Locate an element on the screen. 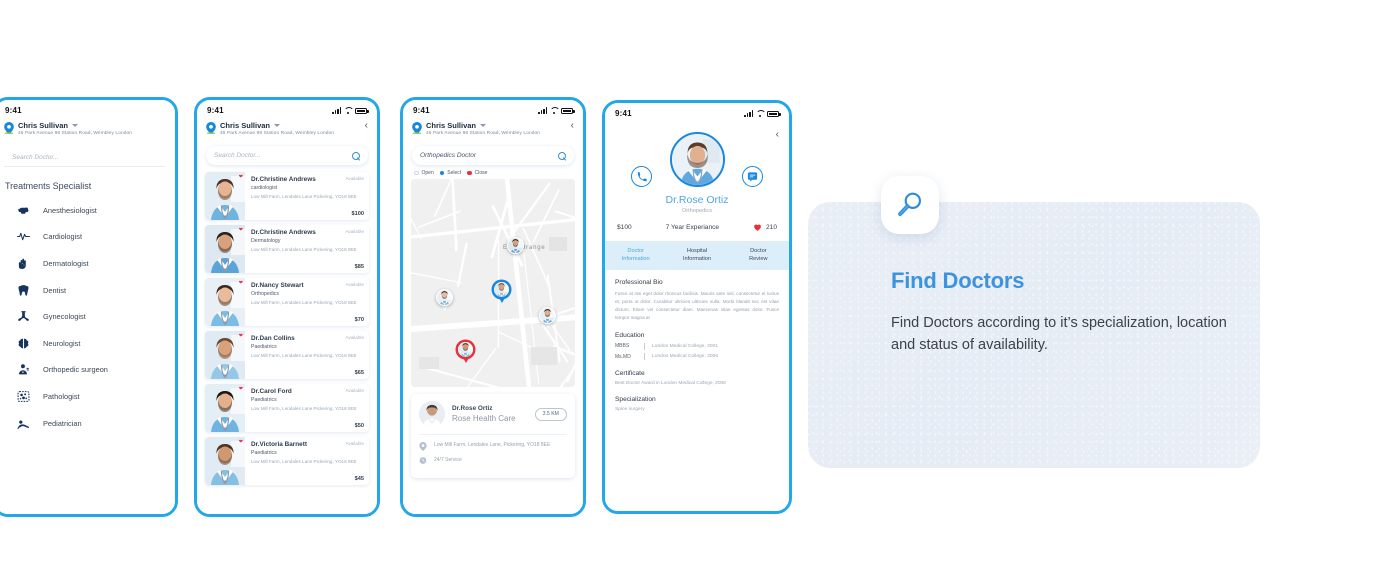 Image resolution: width=1400 pixels, height=573 pixels. map-pin-select is located at coordinates (501, 292).